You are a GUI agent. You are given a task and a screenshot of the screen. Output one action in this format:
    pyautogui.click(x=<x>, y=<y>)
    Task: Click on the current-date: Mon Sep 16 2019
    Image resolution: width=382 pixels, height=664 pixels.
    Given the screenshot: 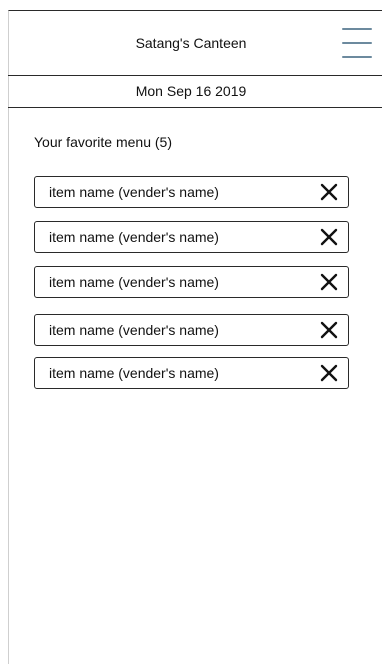 What is the action you would take?
    pyautogui.click(x=191, y=91)
    